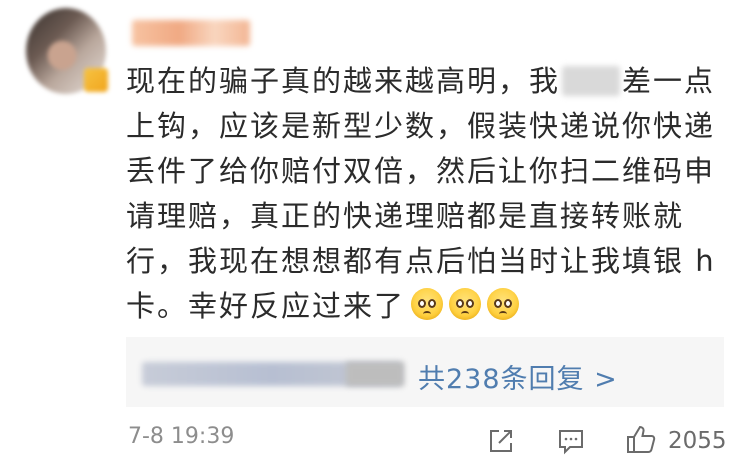  I want to click on reply-preview: 共238条回复 >, so click(425, 372).